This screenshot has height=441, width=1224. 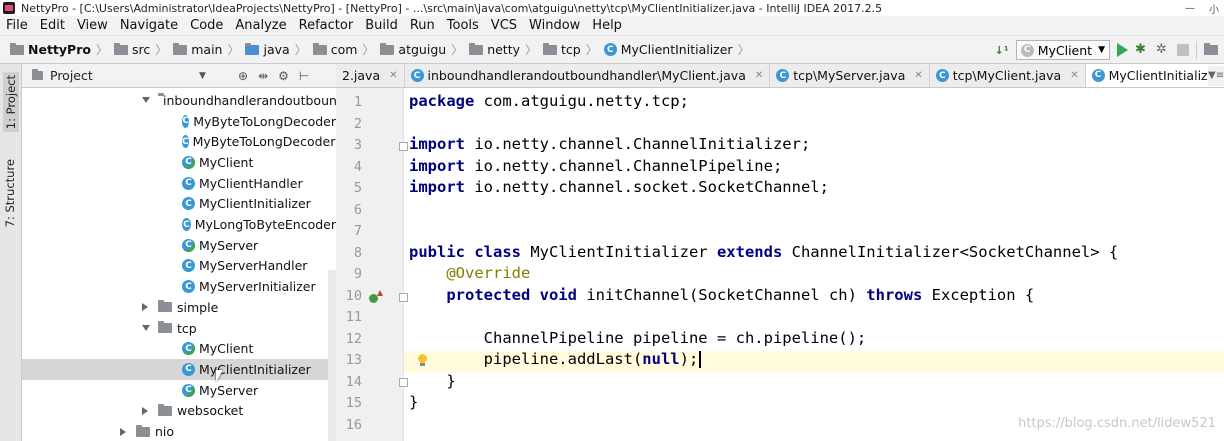 What do you see at coordinates (11, 102) in the screenshot?
I see `tab-project: 1: Project` at bounding box center [11, 102].